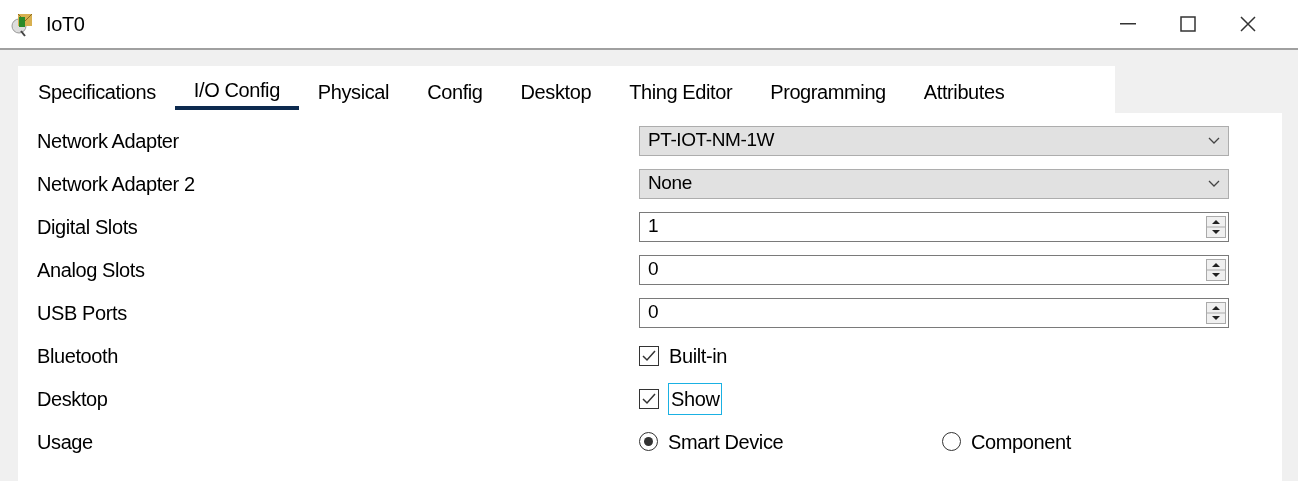 This screenshot has width=1298, height=481. I want to click on tab: Desktop, so click(556, 92).